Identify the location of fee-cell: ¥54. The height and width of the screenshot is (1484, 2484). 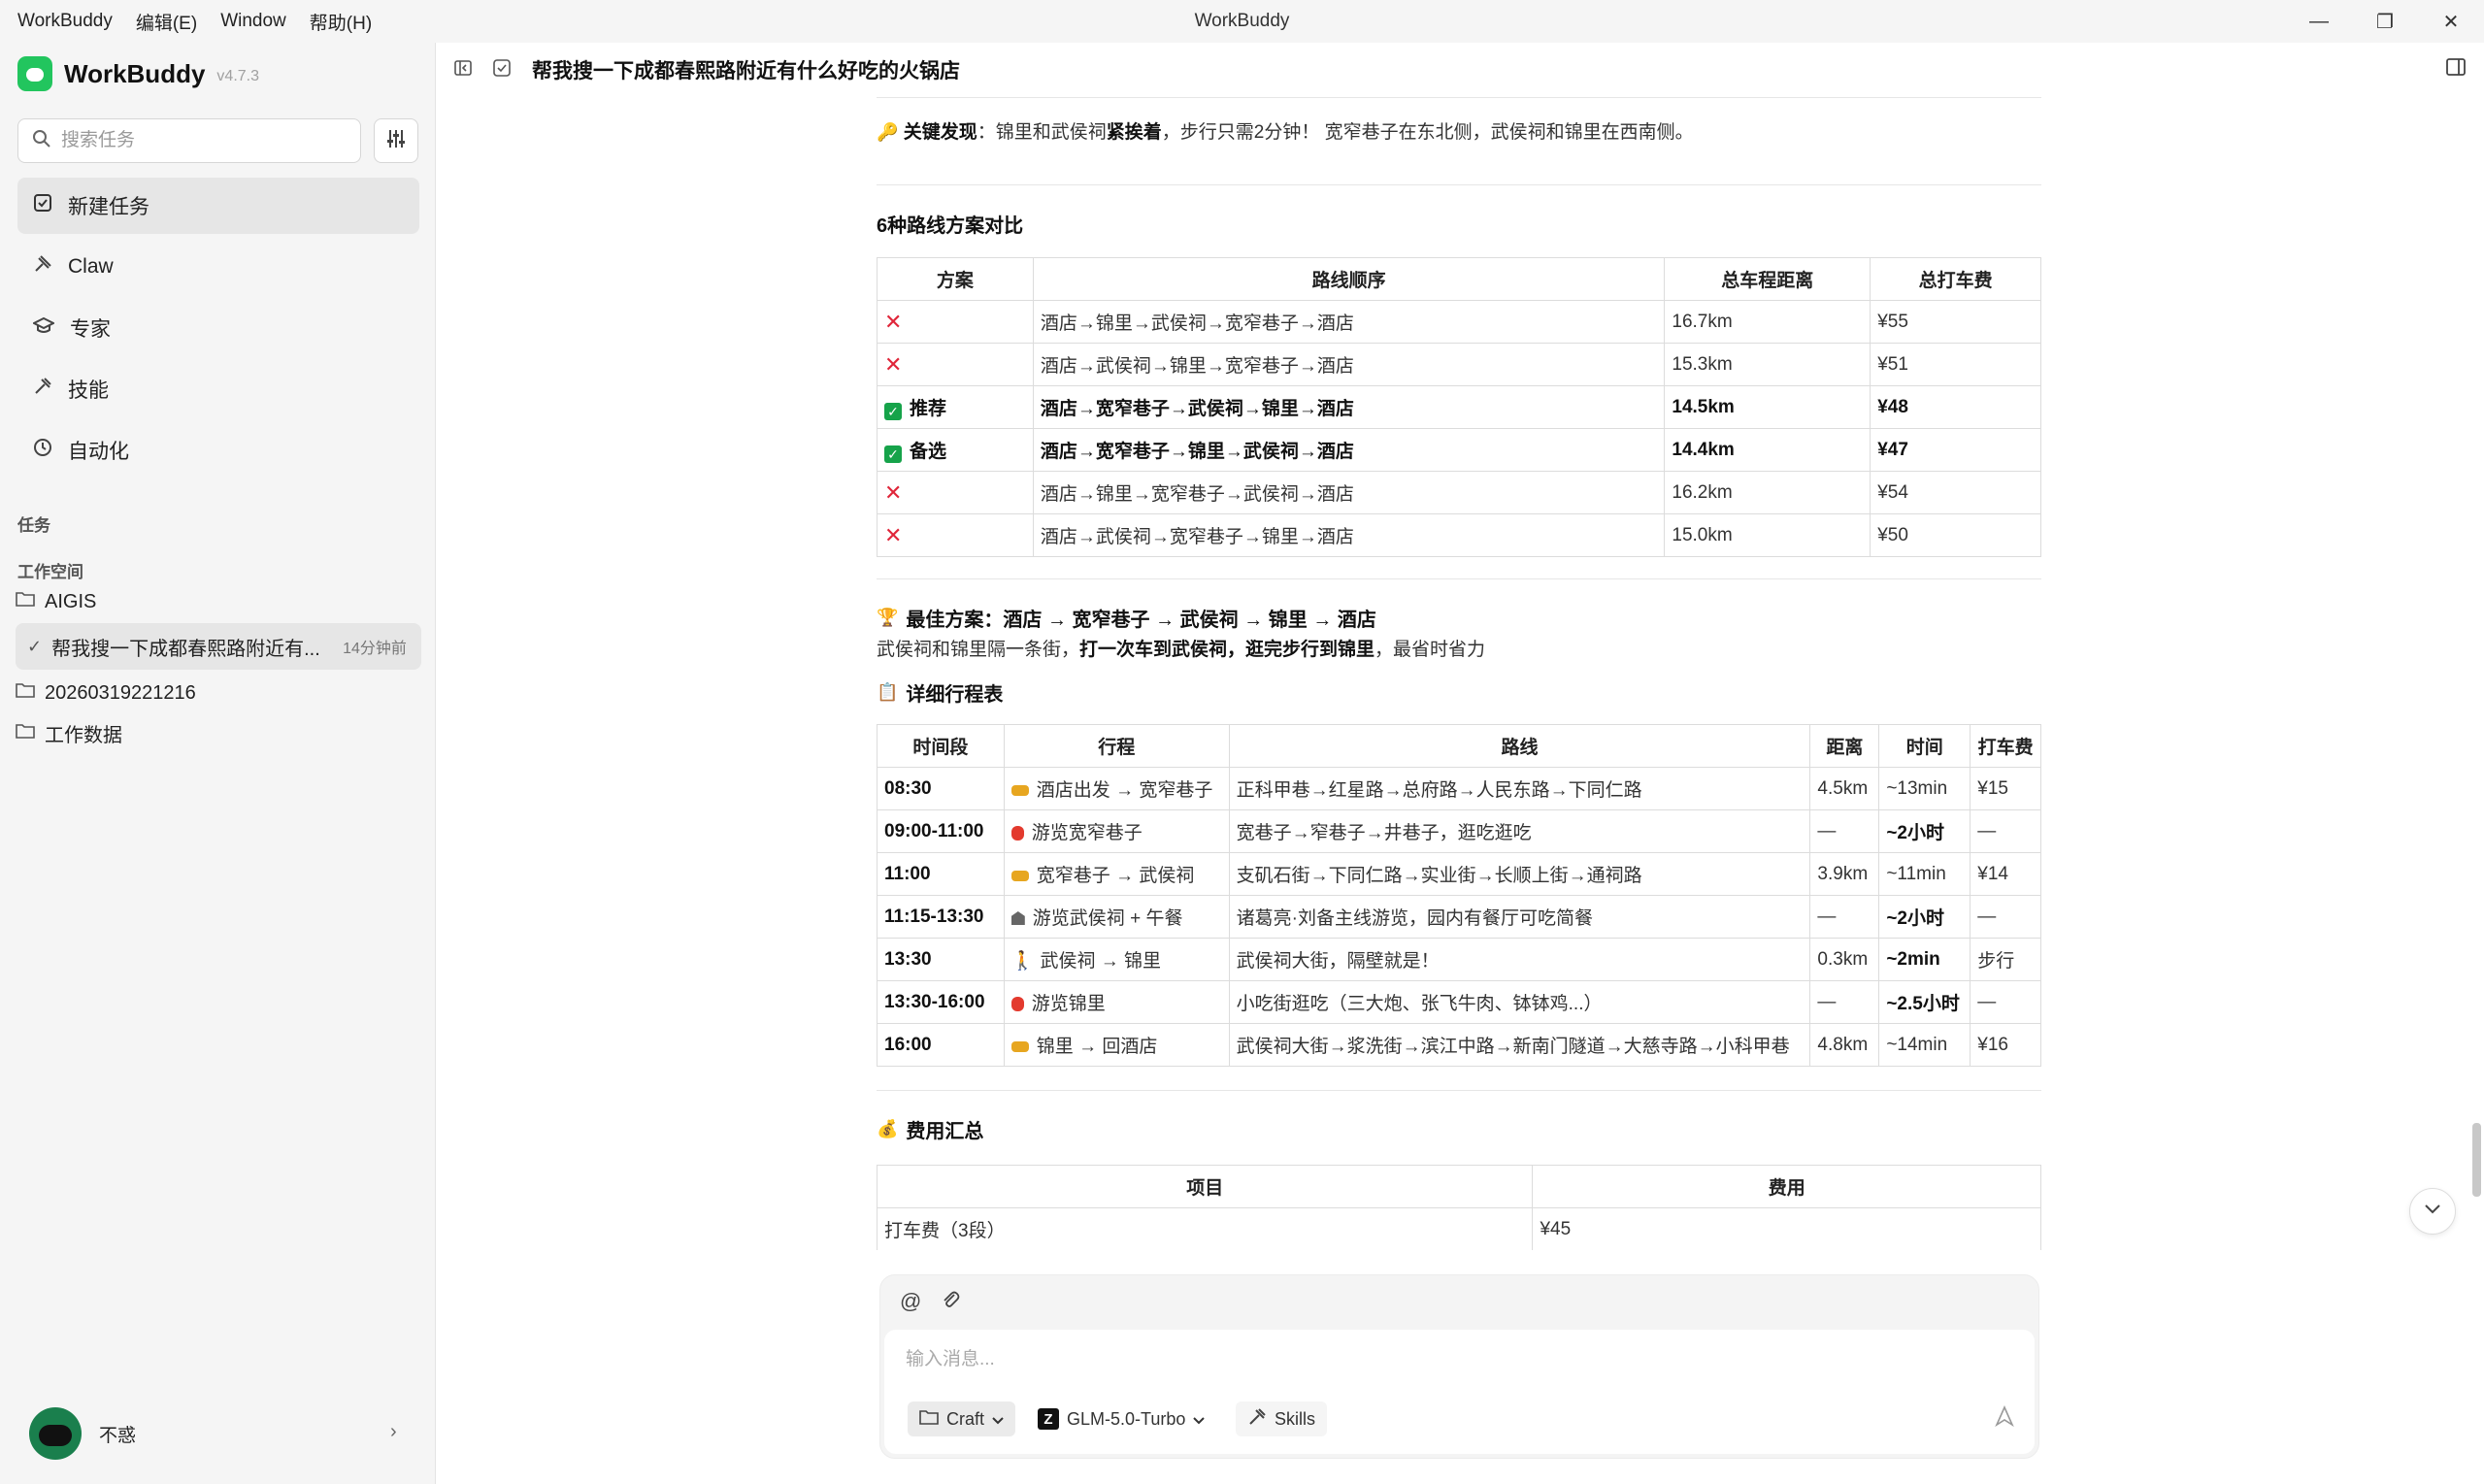
(1955, 492).